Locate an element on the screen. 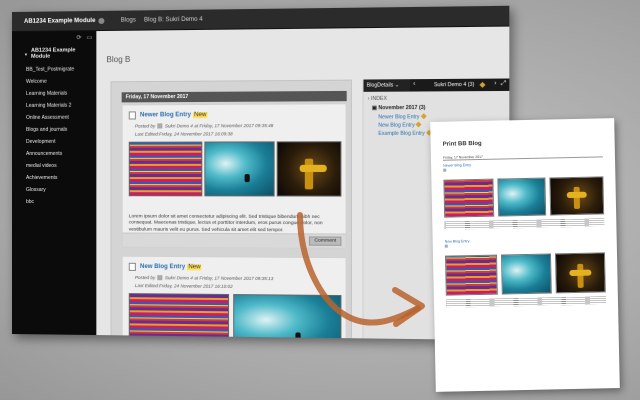  print-entry-title: New Blog Entry is located at coordinates (457, 241).